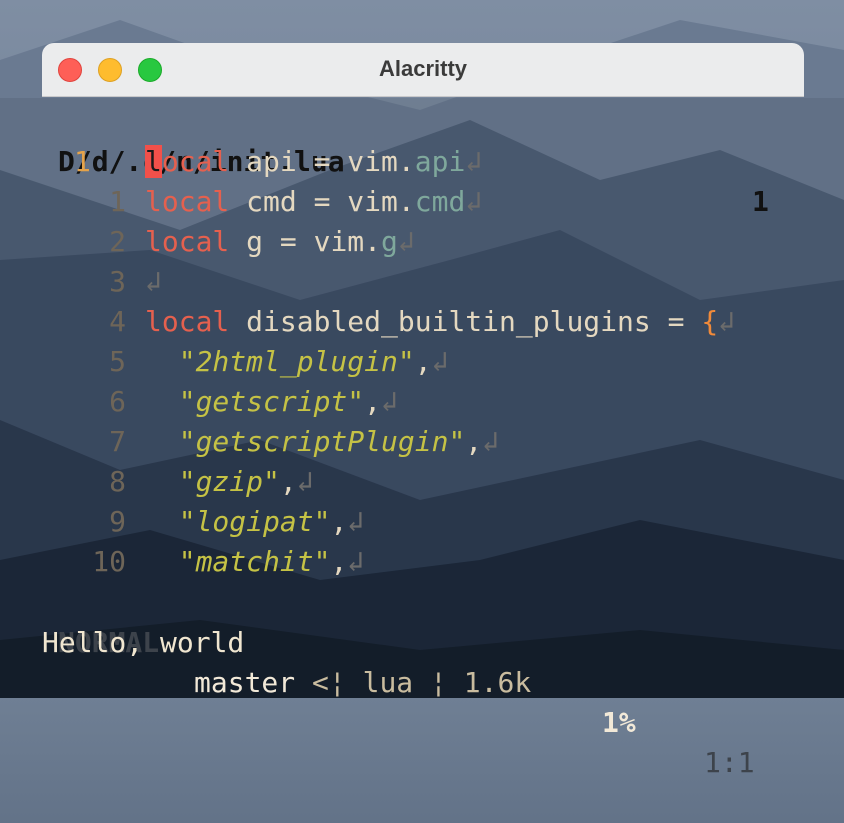 The image size is (844, 823). I want to click on relative-line-number: 8, so click(117, 481).